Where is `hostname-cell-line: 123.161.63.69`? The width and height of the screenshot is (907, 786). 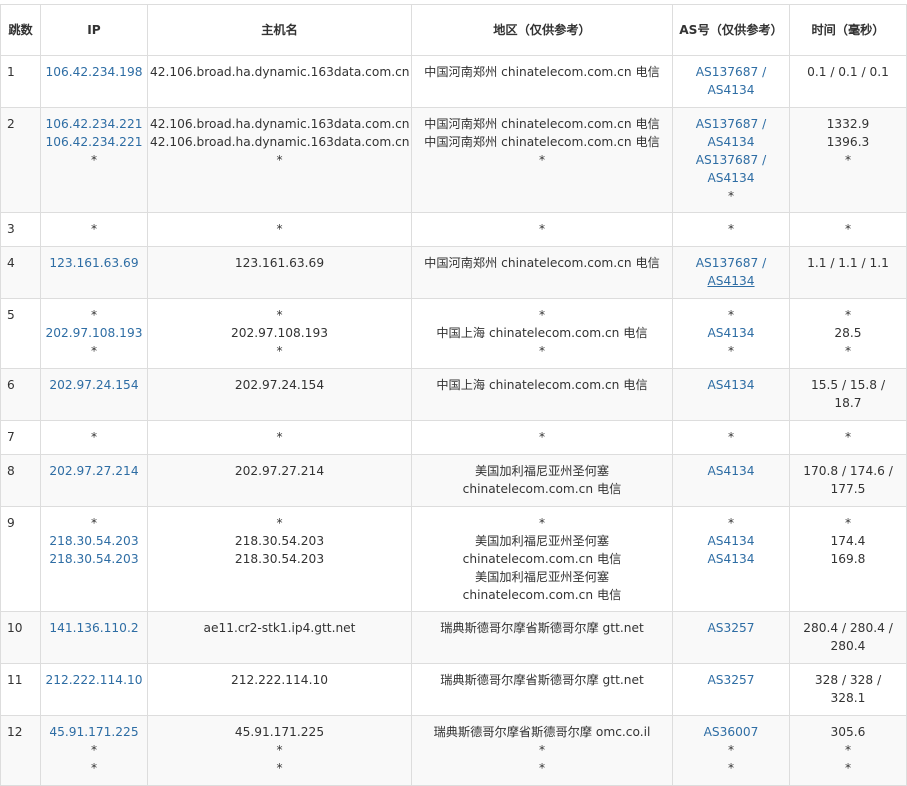
hostname-cell-line: 123.161.63.69 is located at coordinates (279, 263).